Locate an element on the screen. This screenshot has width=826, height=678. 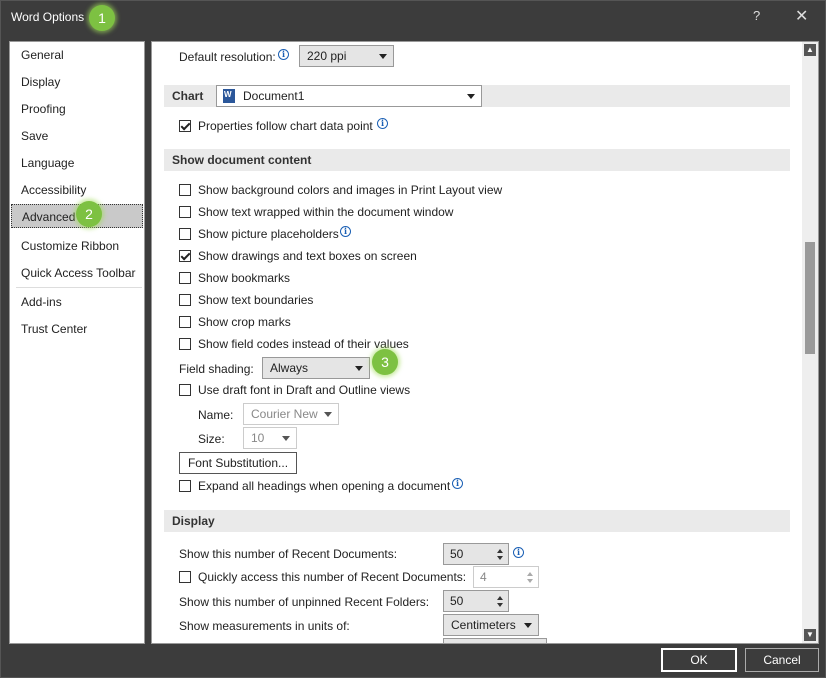
show-drawings-checkbox is located at coordinates (185, 256).